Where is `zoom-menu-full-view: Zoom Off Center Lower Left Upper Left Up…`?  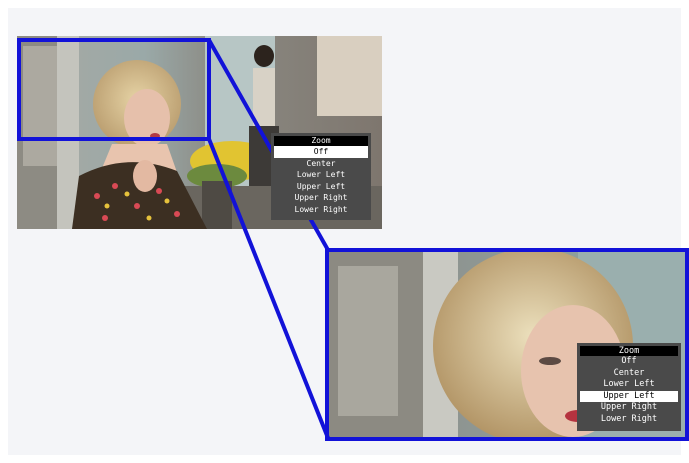
zoom-menu-full-view: Zoom Off Center Lower Left Upper Left Up… is located at coordinates (321, 176).